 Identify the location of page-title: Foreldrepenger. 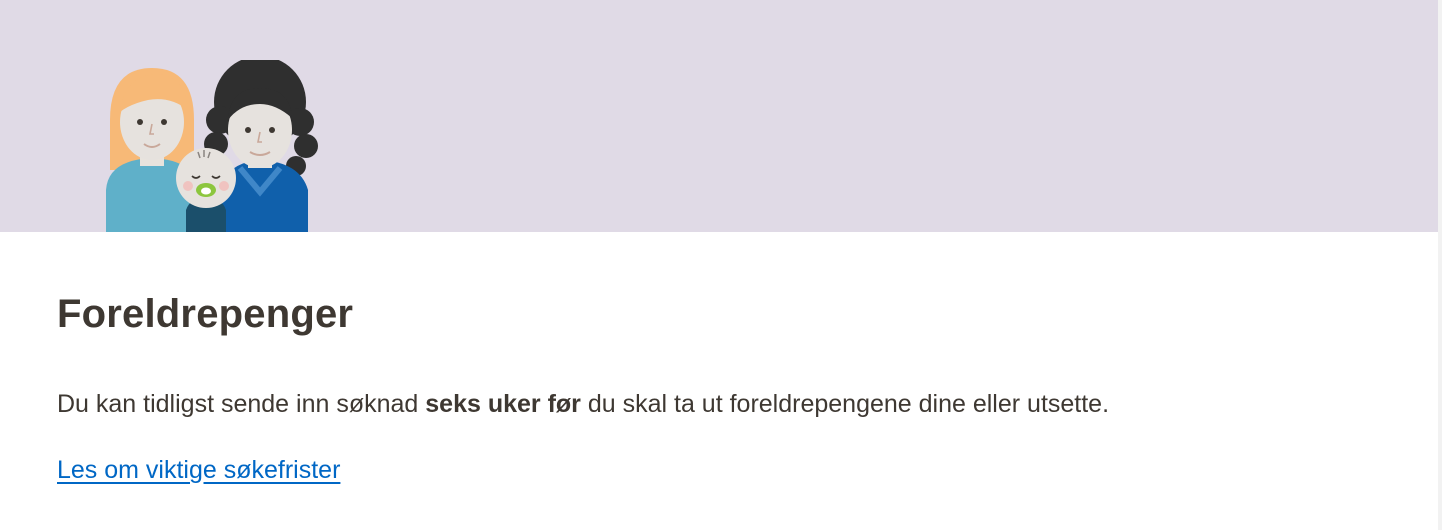
(205, 314).